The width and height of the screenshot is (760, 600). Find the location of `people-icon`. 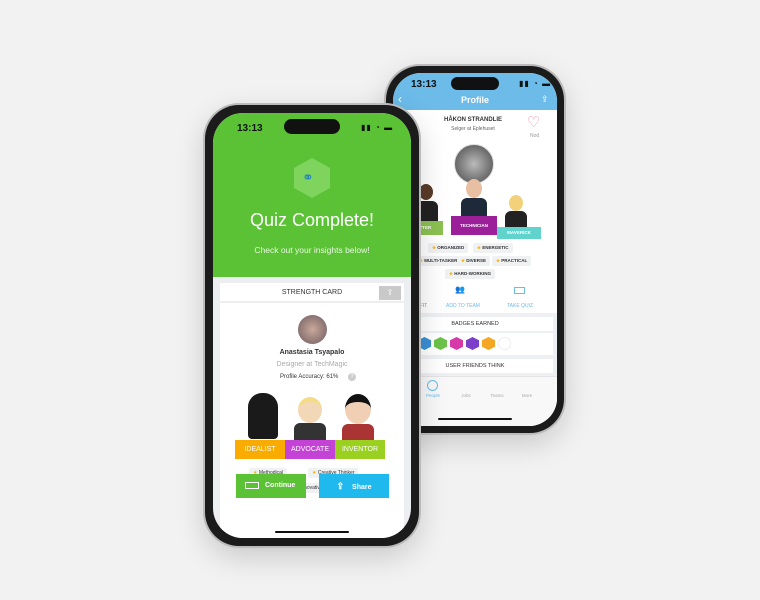

people-icon is located at coordinates (432, 385).